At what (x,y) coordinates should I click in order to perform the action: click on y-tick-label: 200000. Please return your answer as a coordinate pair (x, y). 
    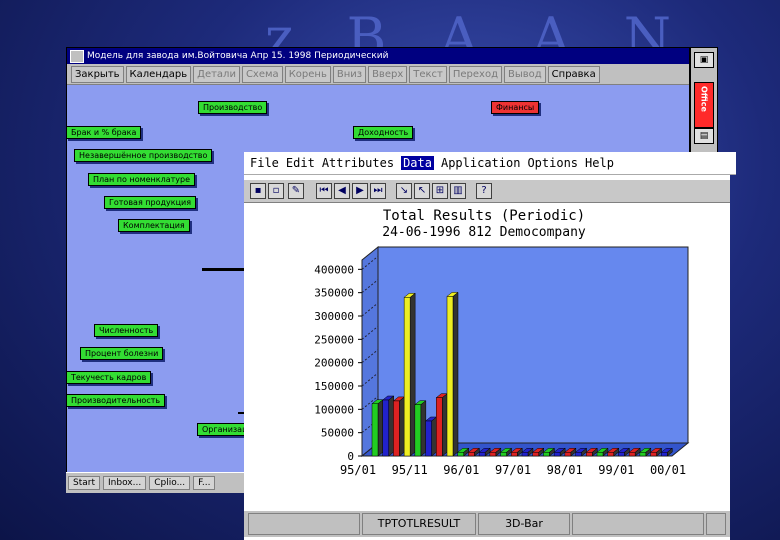
    Looking at the image, I should click on (334, 363).